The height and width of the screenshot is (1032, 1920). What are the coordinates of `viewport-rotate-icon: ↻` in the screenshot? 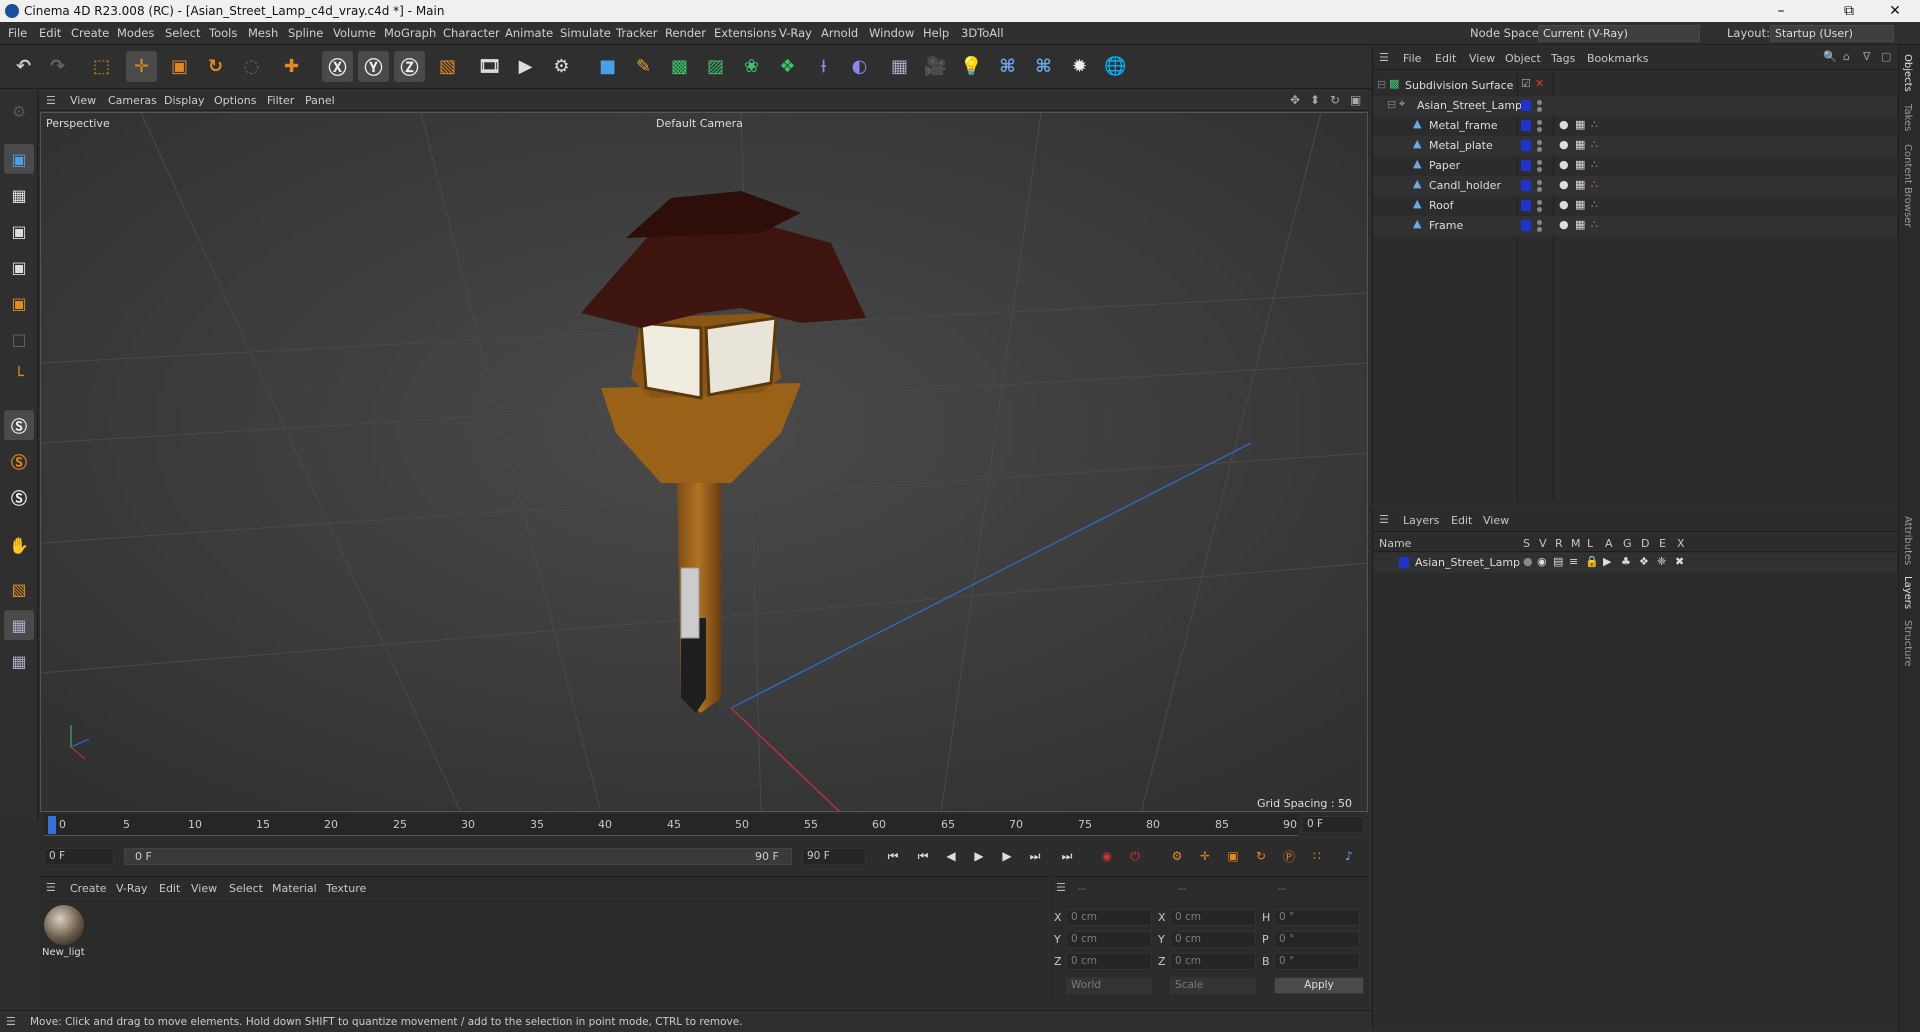 It's located at (1335, 100).